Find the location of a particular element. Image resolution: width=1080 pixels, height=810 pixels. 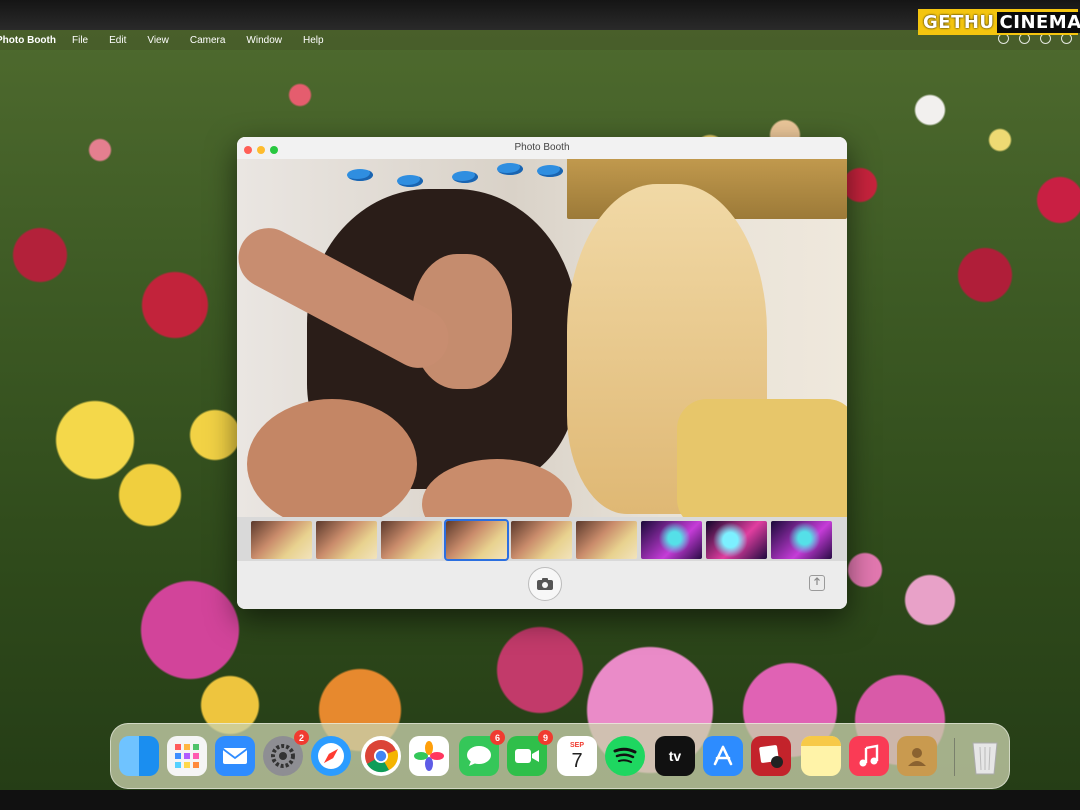

dock-photo-booth is located at coordinates (771, 756).